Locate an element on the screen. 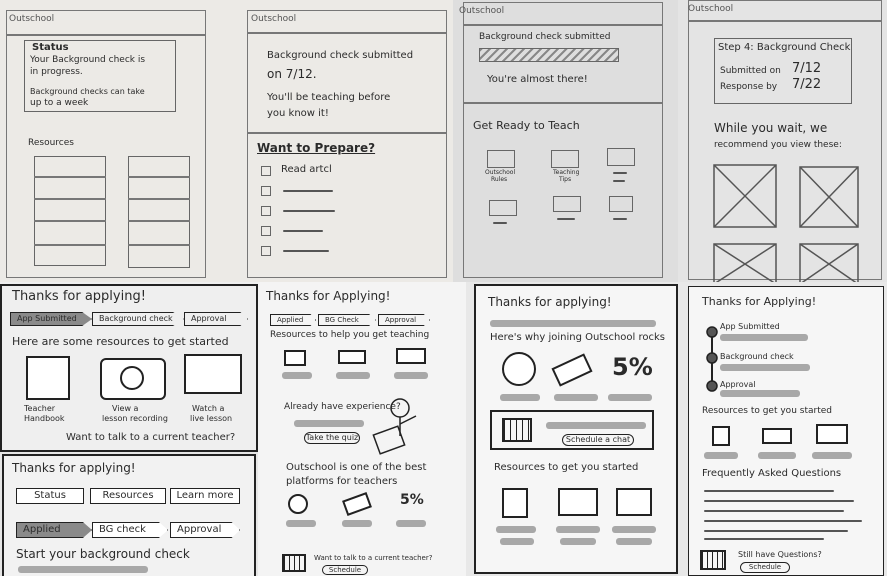 The width and height of the screenshot is (887, 576). page-title: Thanks for applying! is located at coordinates (550, 302).